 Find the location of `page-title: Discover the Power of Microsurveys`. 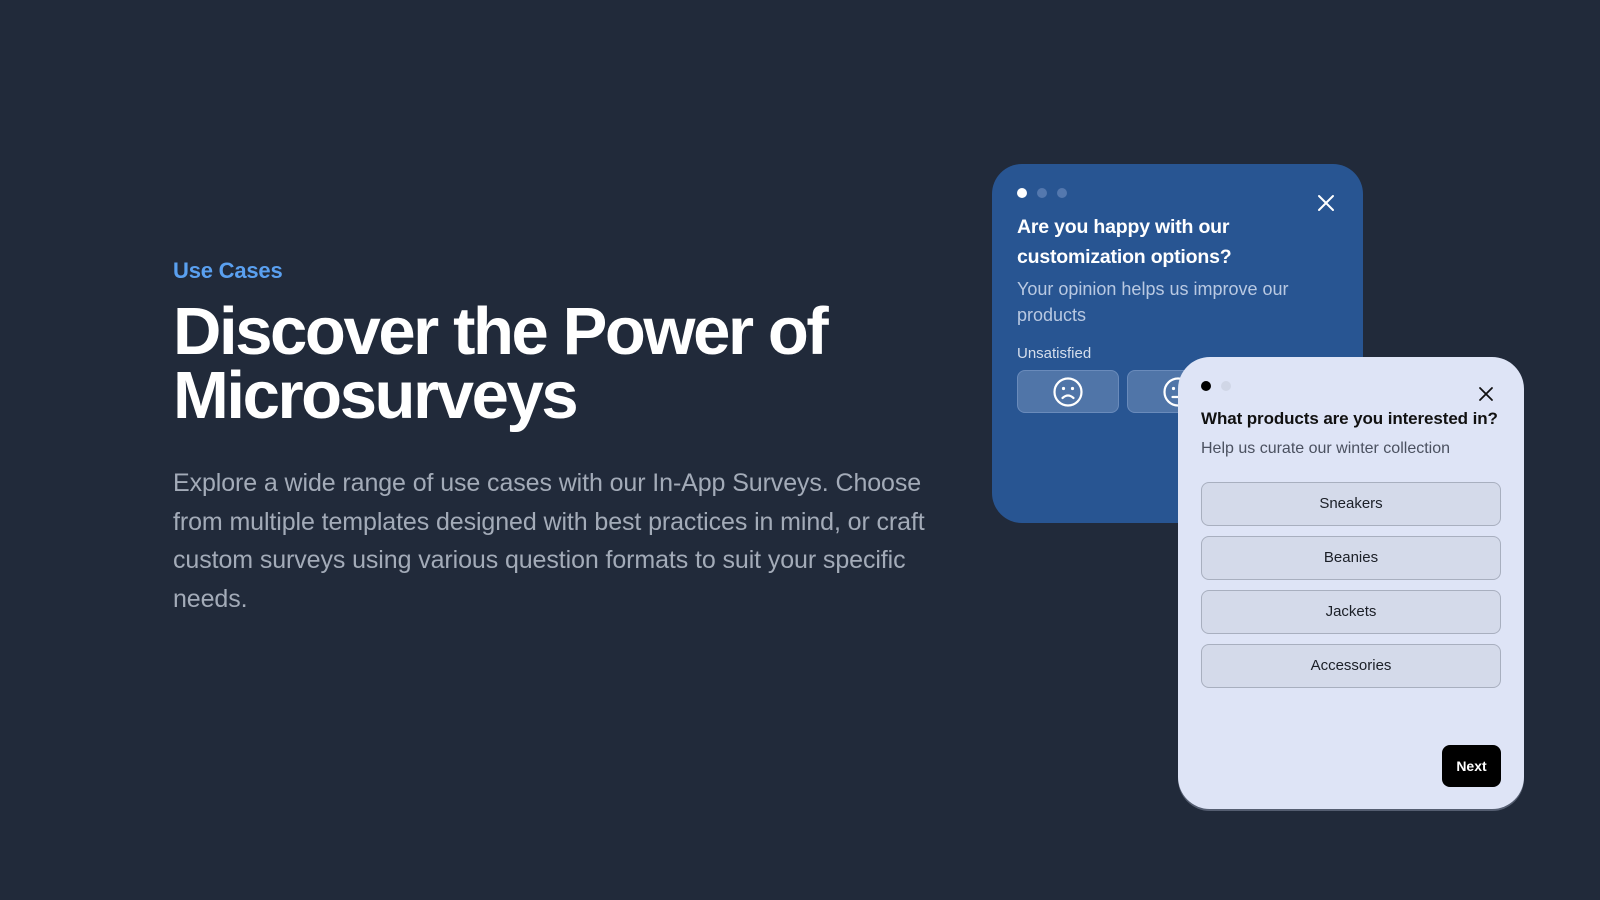

page-title: Discover the Power of Microsurveys is located at coordinates (553, 363).